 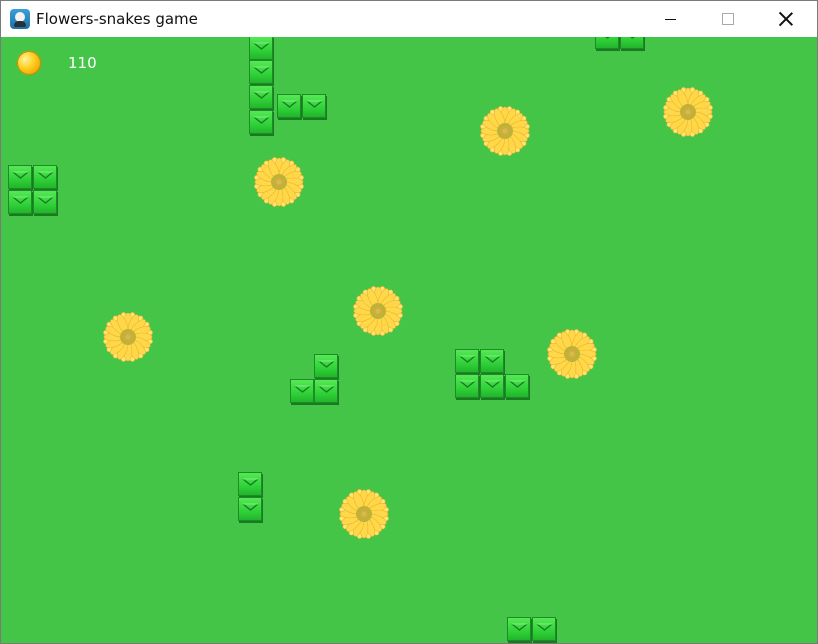 I want to click on maximize-button, so click(x=728, y=19).